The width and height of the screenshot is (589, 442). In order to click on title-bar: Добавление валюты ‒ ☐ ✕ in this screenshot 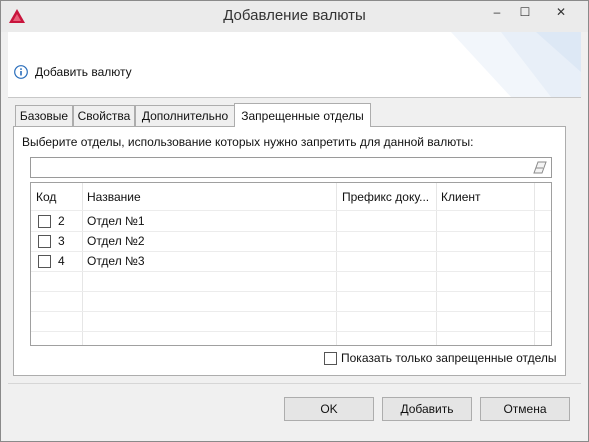, I will do `click(294, 16)`.